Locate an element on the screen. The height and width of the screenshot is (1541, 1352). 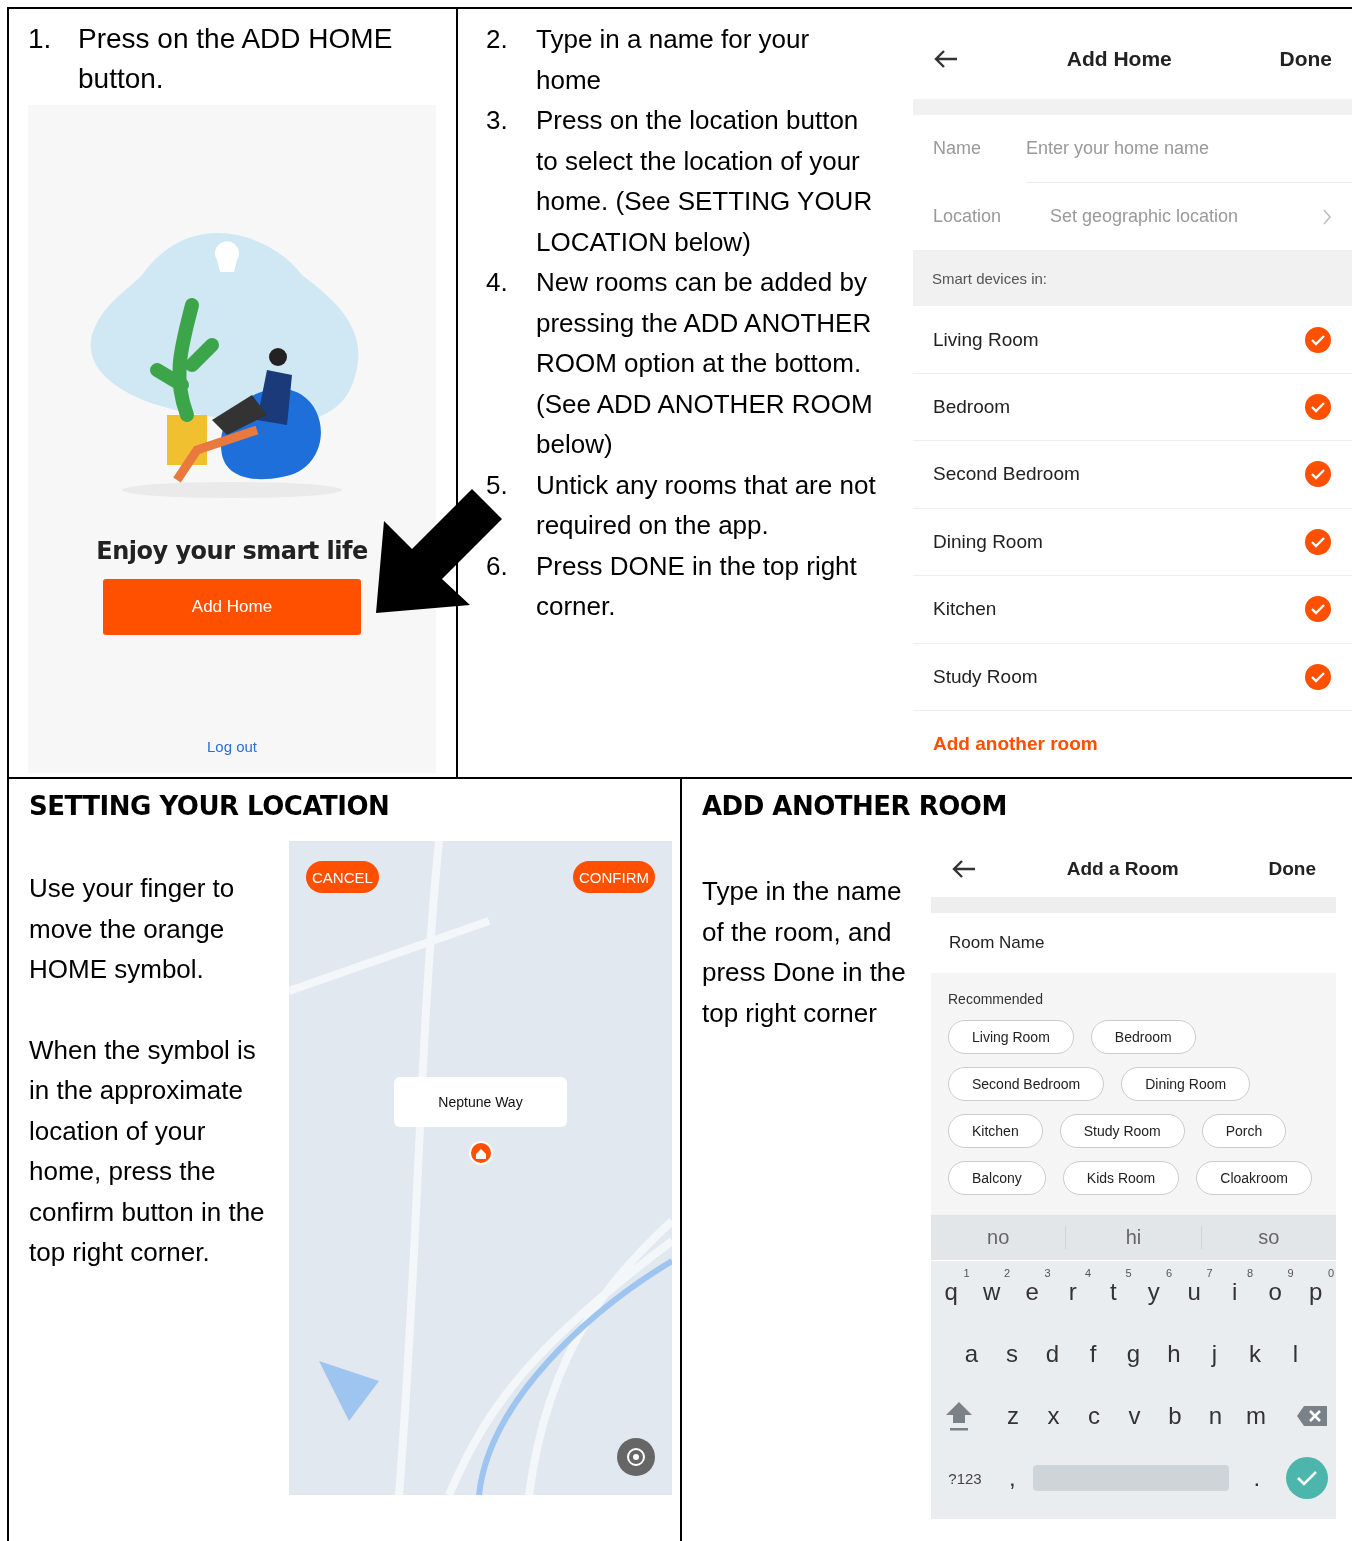
step-text: Type in a name for your home is located at coordinates (673, 60).